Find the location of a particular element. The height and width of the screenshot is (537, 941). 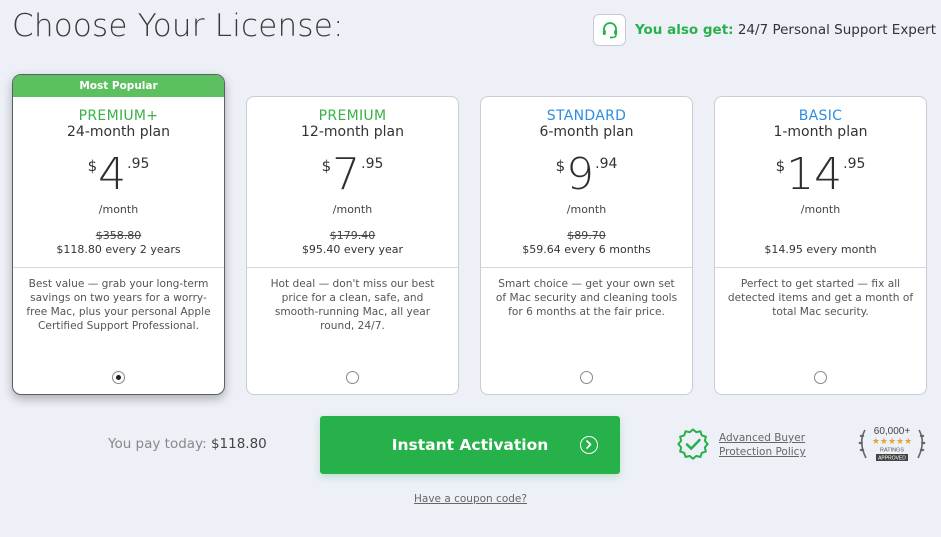

coupon-link: Have a coupon code? is located at coordinates (470, 499).